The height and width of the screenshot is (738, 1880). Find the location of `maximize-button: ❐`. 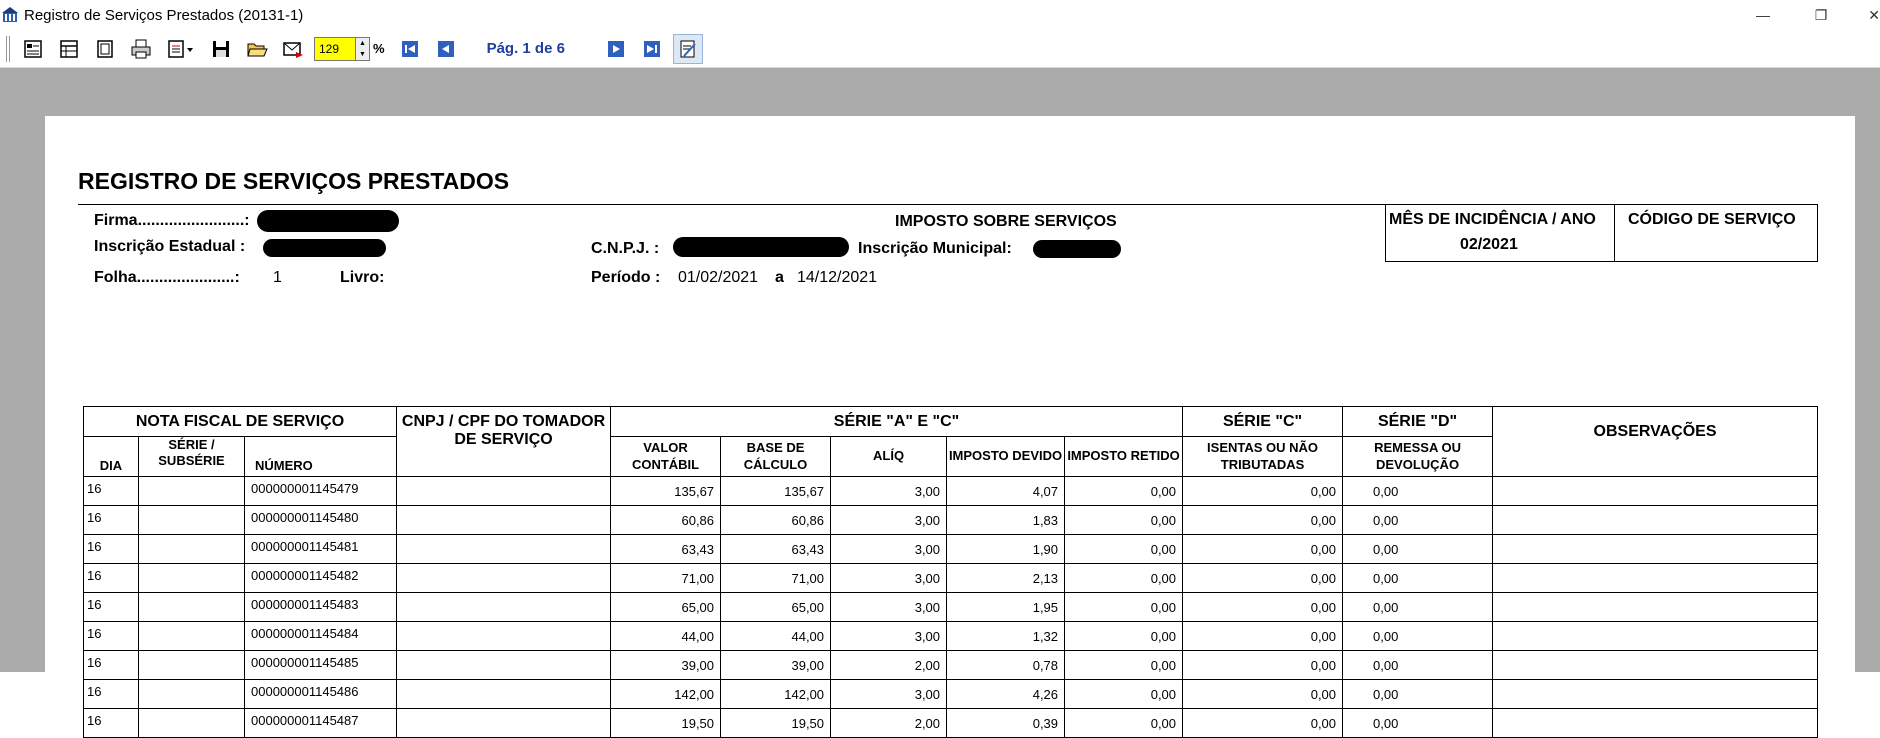

maximize-button: ❐ is located at coordinates (1821, 15).